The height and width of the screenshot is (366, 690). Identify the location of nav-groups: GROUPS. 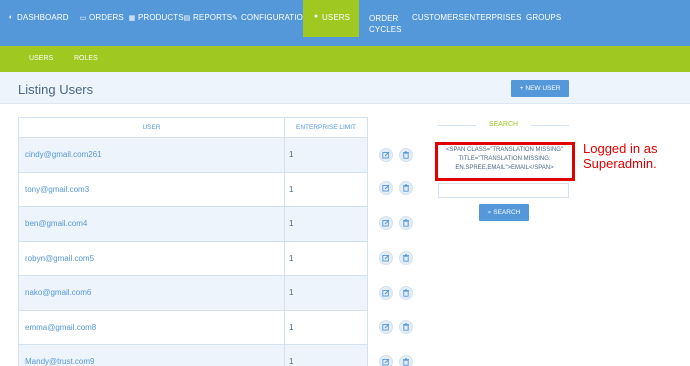
(543, 17).